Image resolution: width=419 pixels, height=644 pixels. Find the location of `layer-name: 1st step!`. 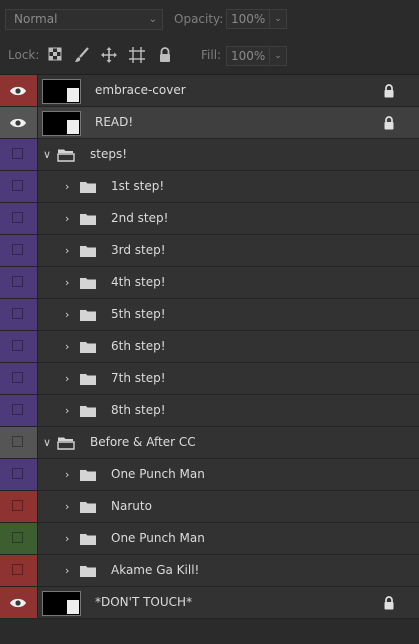

layer-name: 1st step! is located at coordinates (137, 186).